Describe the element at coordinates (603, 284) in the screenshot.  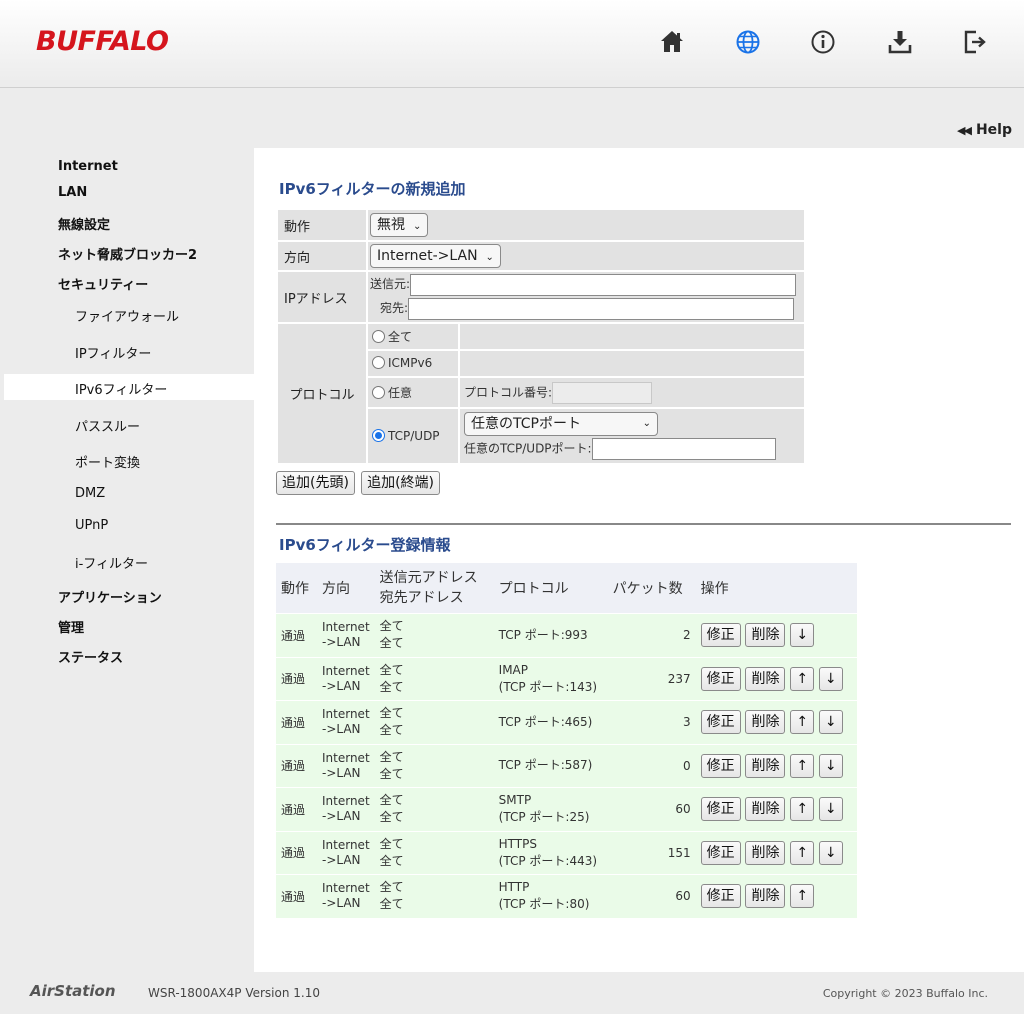
I see `source-address-input` at that location.